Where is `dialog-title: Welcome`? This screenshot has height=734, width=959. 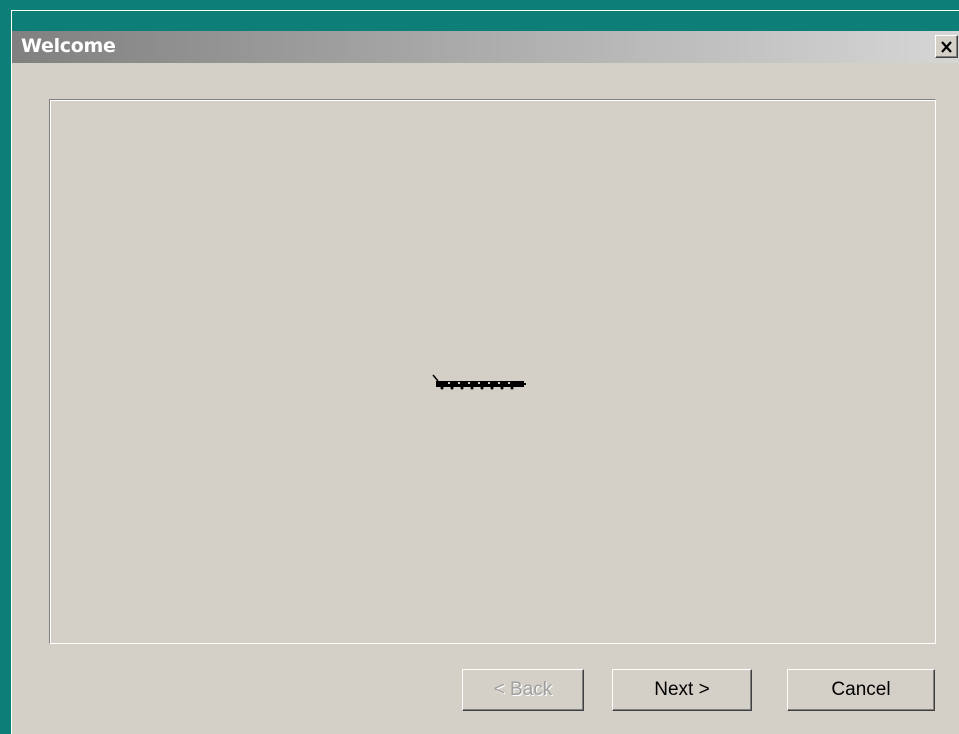 dialog-title: Welcome is located at coordinates (68, 46).